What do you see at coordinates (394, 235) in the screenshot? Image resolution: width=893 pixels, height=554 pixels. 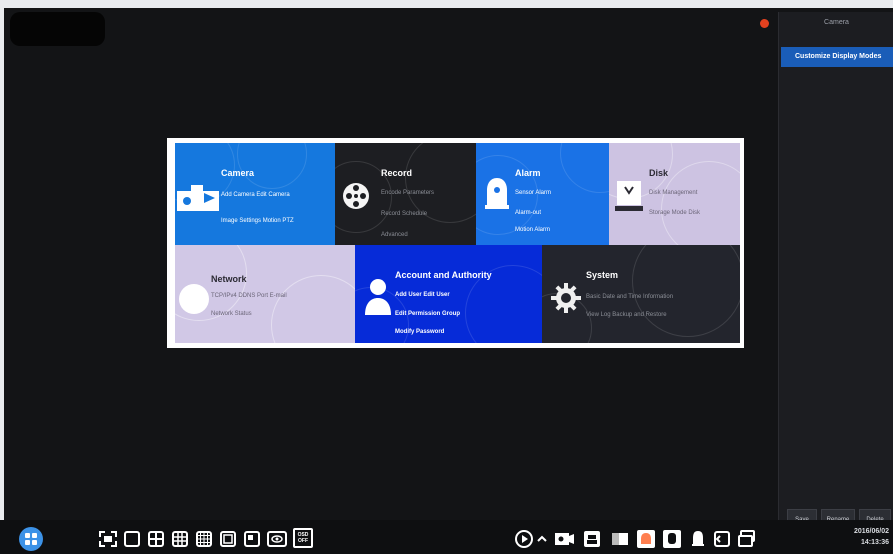 I see `record-line-3: Advanced` at bounding box center [394, 235].